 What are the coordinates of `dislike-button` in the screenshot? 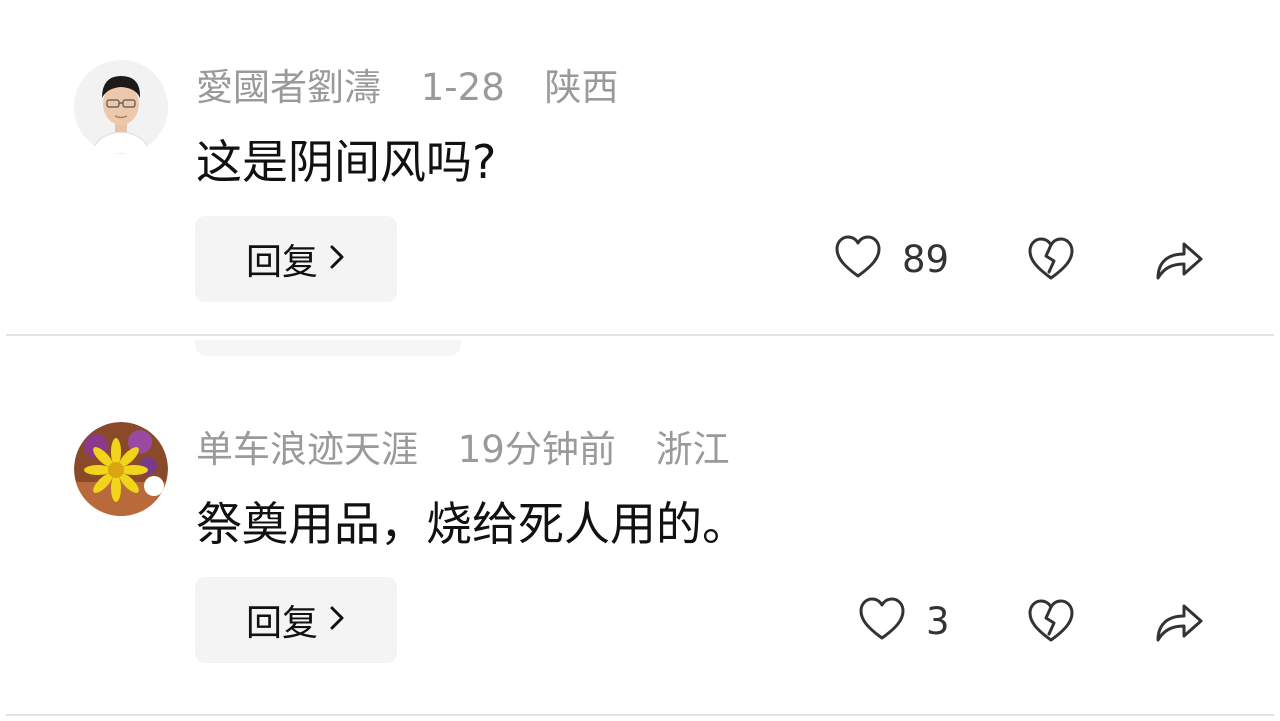 It's located at (1051, 623).